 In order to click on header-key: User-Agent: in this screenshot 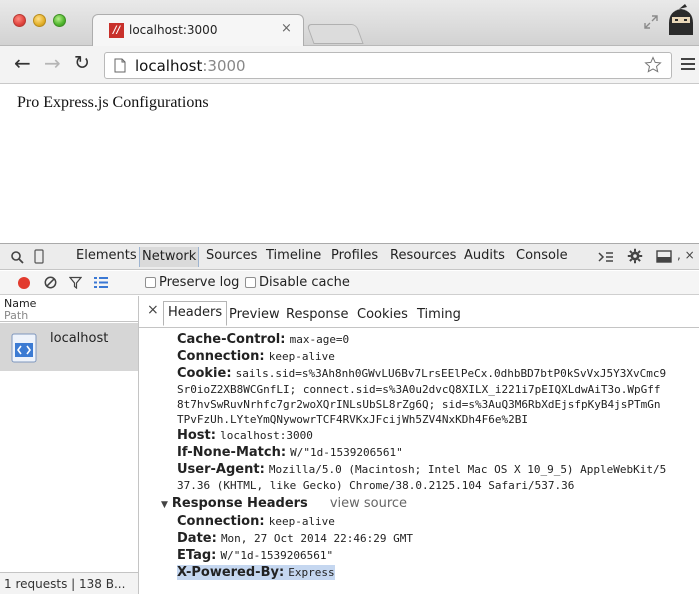, I will do `click(221, 469)`.